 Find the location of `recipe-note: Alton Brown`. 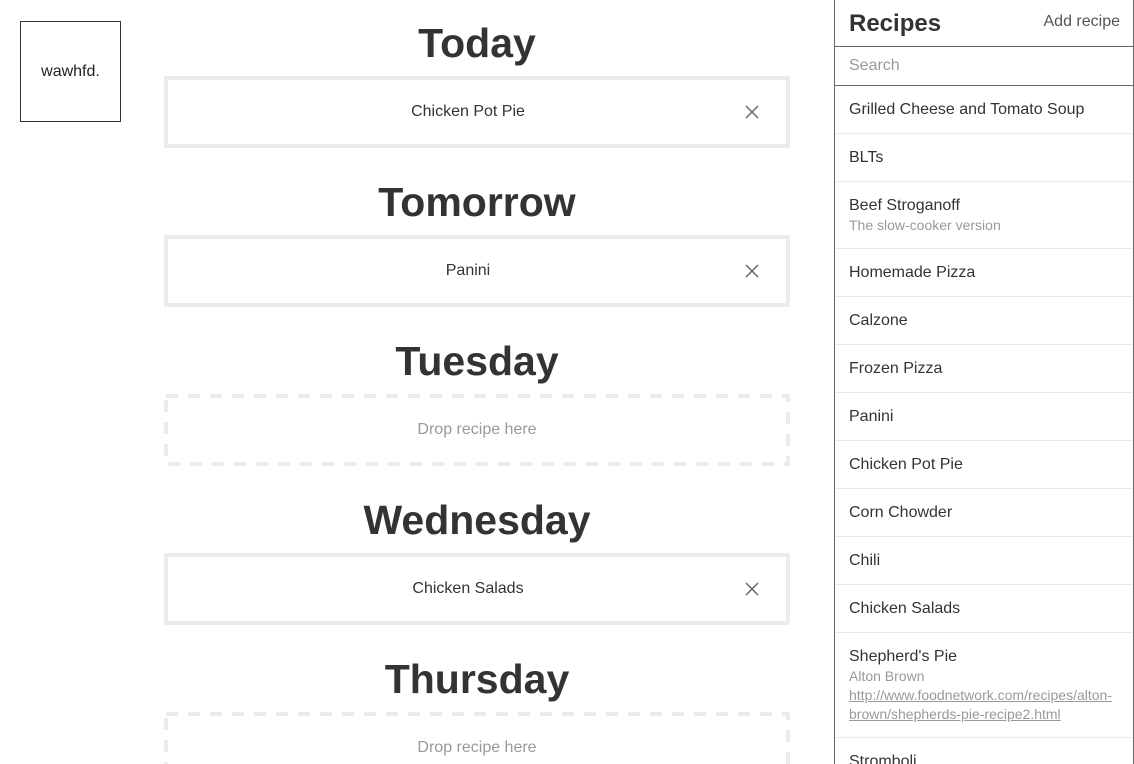

recipe-note: Alton Brown is located at coordinates (887, 676).